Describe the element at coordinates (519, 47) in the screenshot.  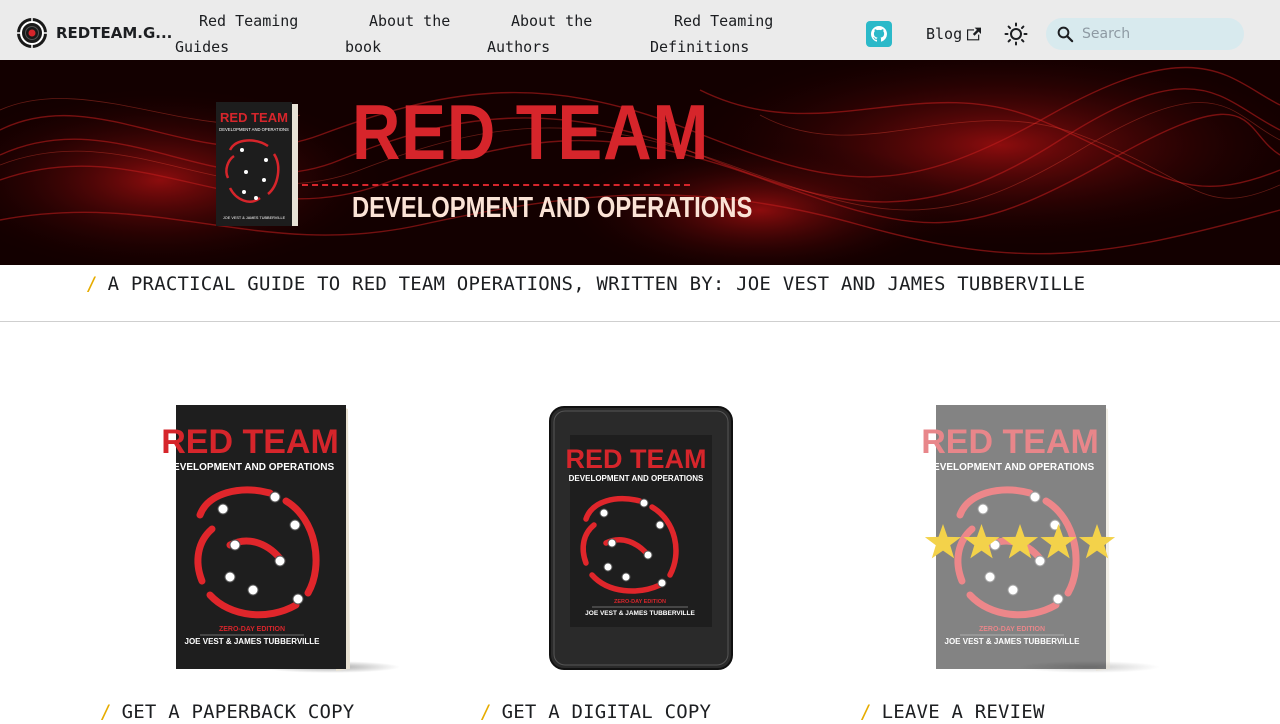
I see `nav-link-label: Authors` at that location.